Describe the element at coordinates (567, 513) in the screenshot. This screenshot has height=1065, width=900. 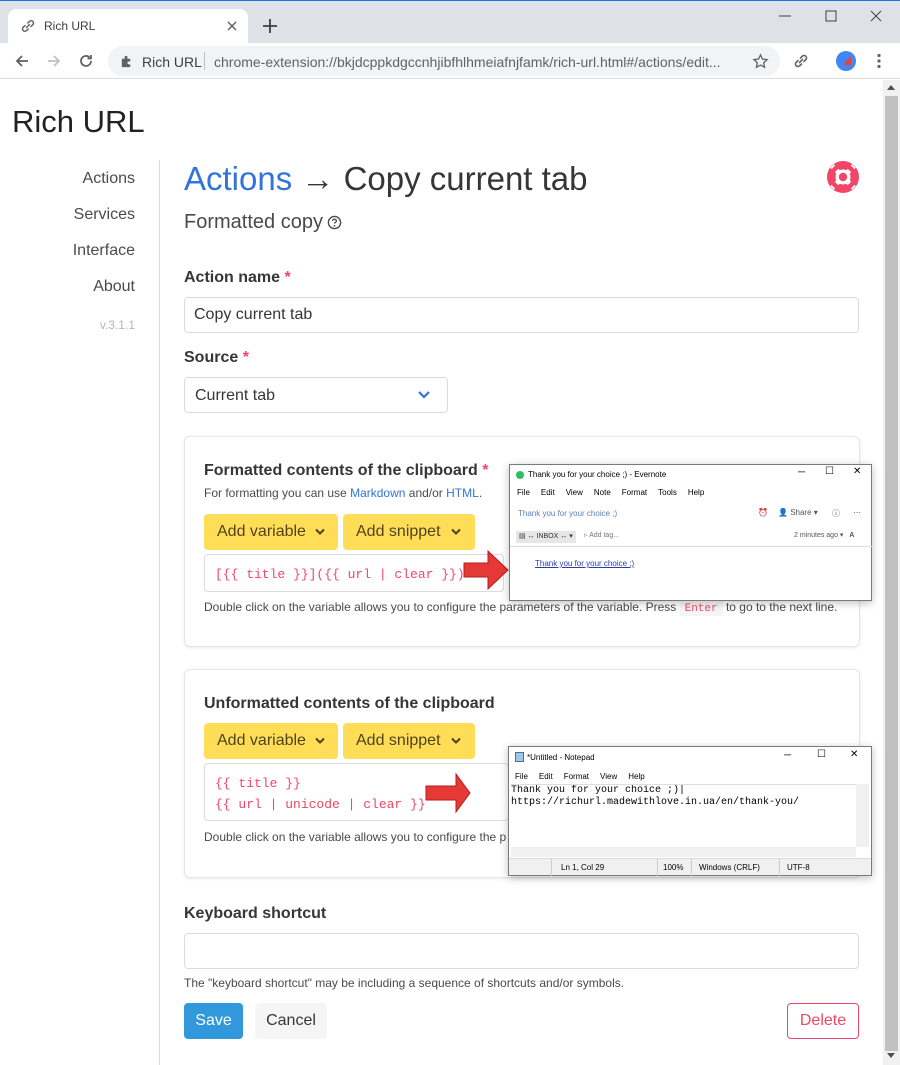
I see `evernote-note-title: Thank you for your choice ;)` at that location.